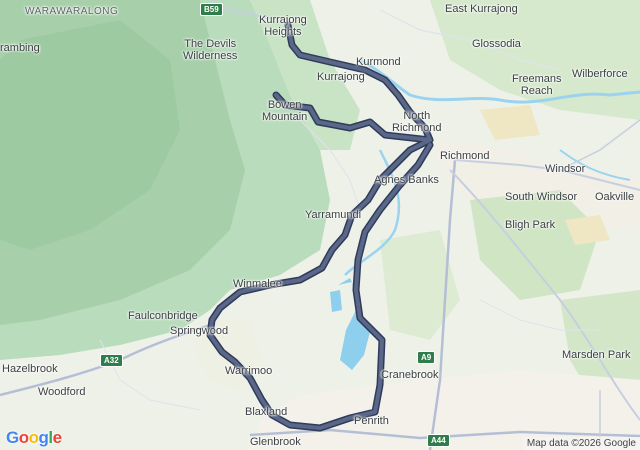 Image resolution: width=640 pixels, height=450 pixels. Describe the element at coordinates (72, 11) in the screenshot. I see `place-label-warawaralong: WARAWARALONG` at that location.